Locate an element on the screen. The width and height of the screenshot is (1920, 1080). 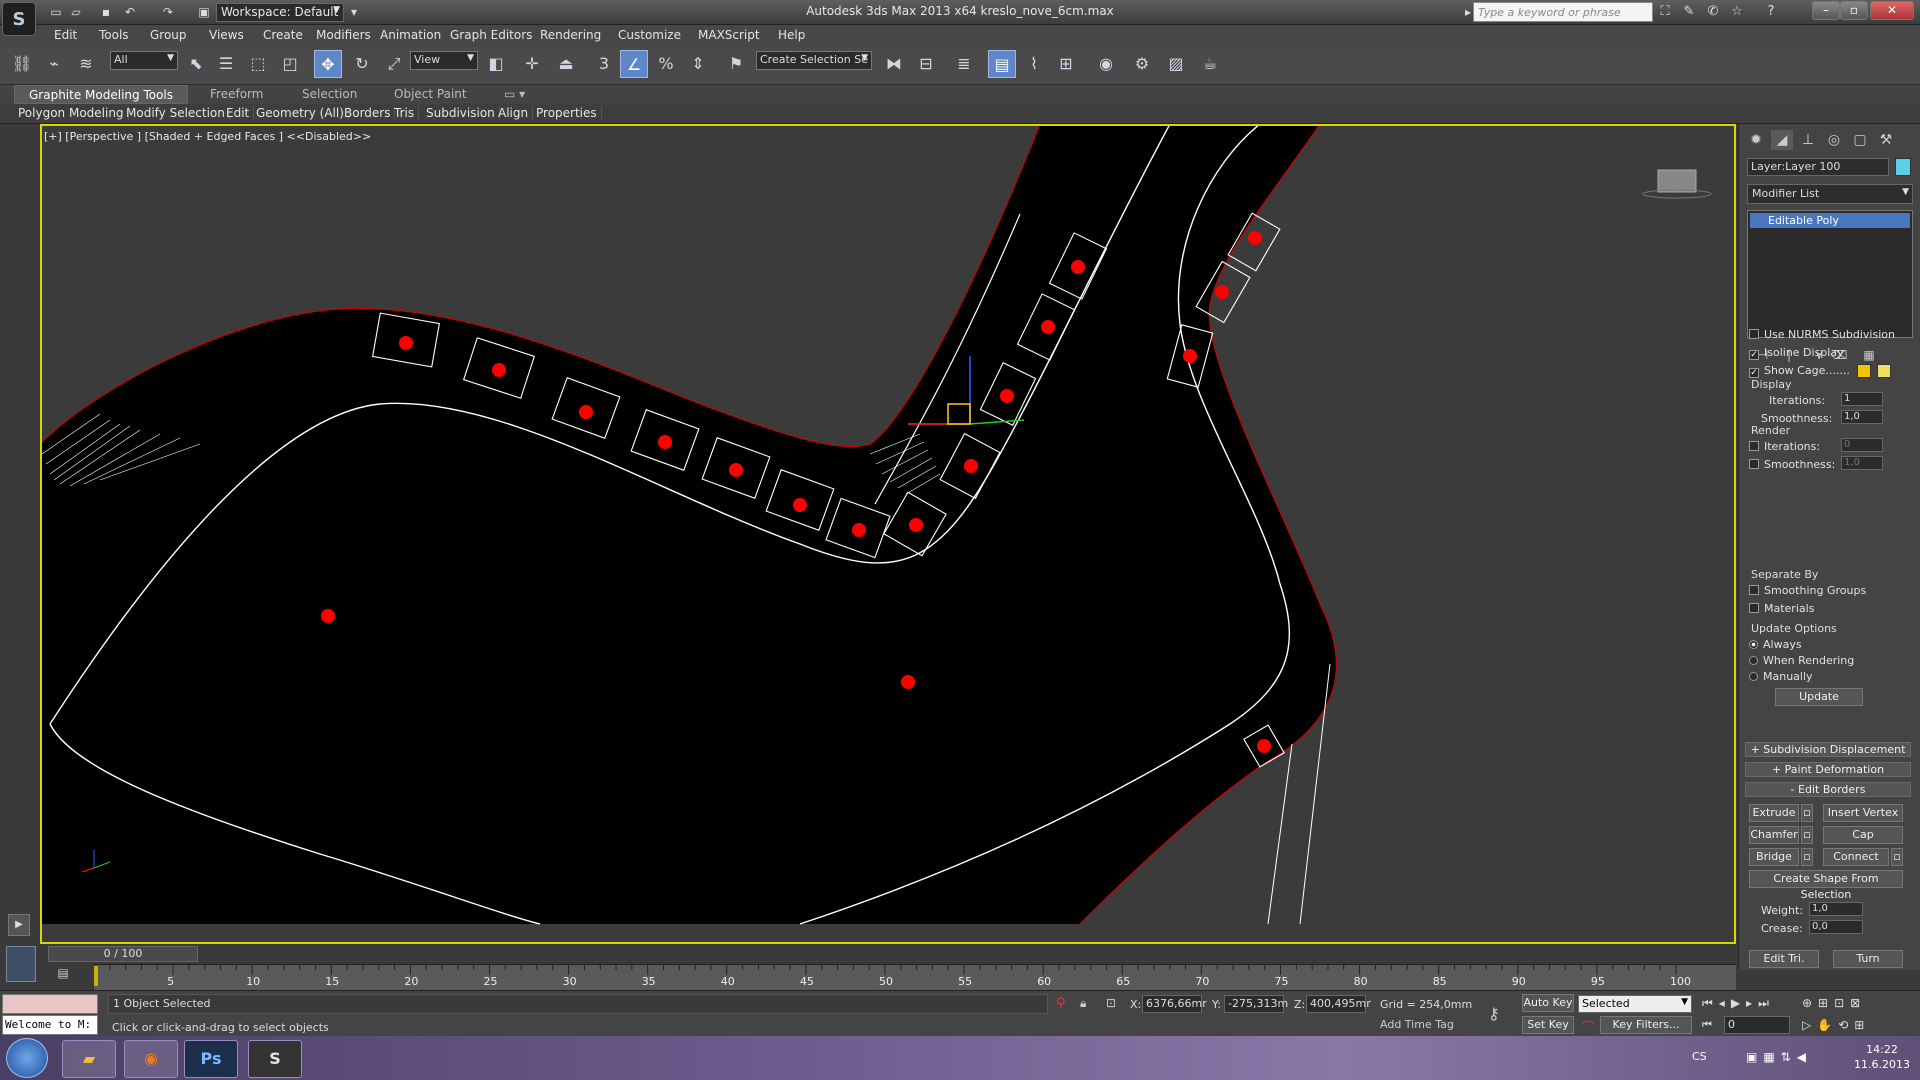
new-file-icon: ▭ is located at coordinates (56, 12).